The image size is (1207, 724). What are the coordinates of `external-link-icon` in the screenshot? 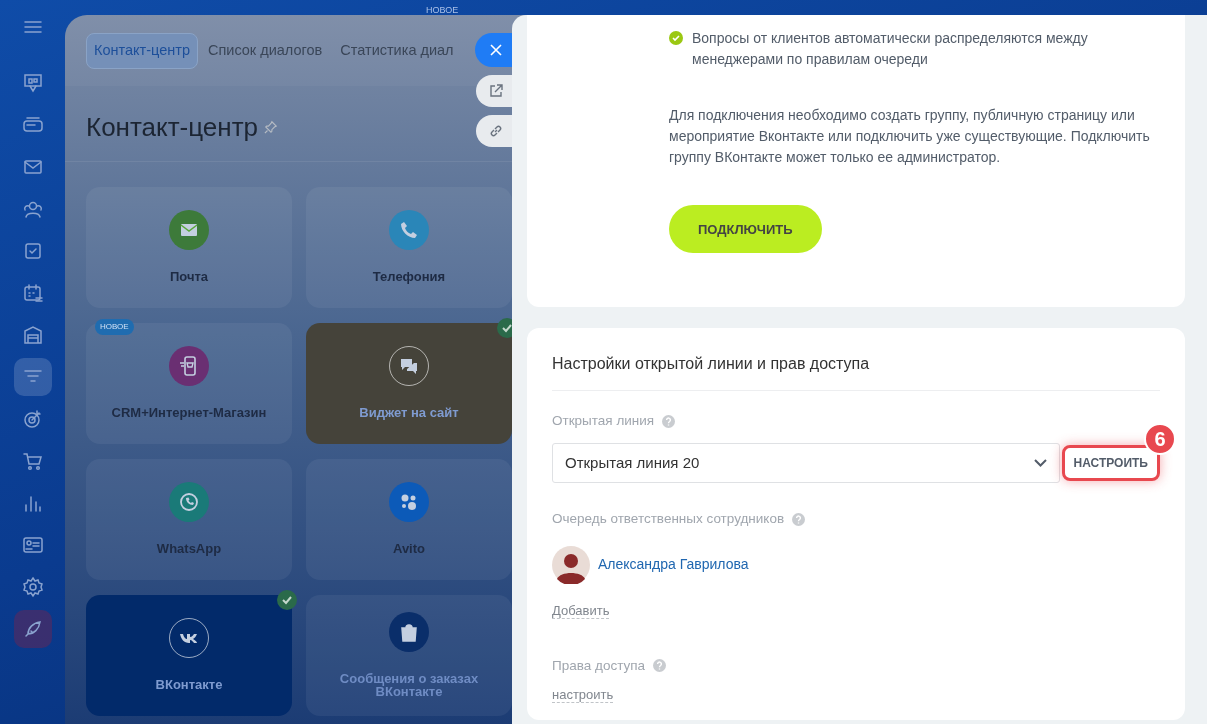 It's located at (495, 91).